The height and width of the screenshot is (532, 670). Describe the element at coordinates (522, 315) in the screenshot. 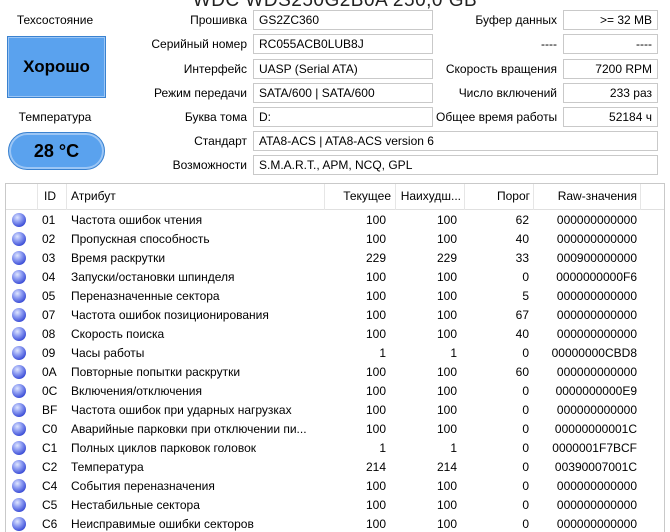

I see `row-threshold: 67` at that location.